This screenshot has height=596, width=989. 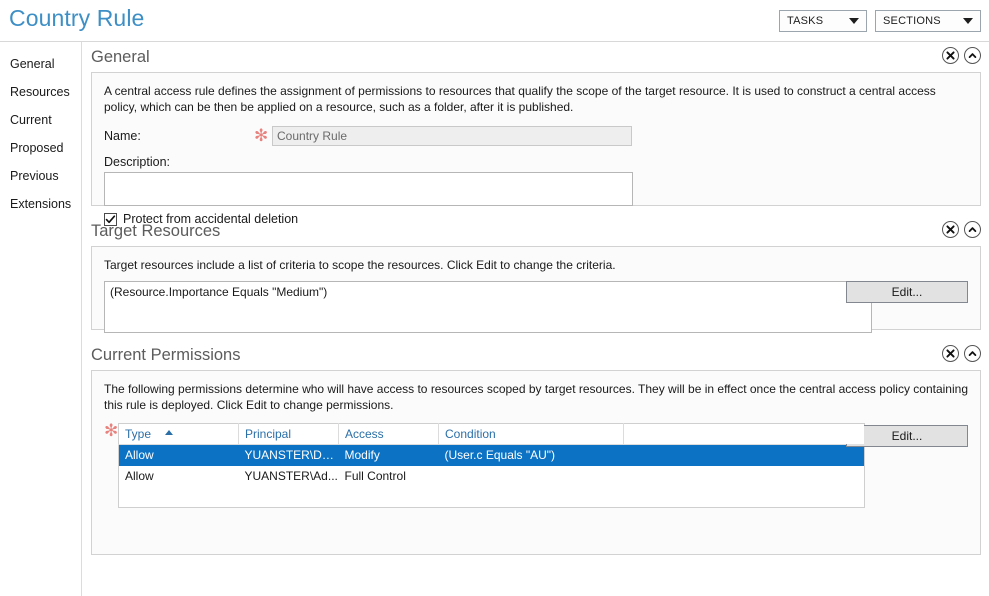 I want to click on sidebar-item-extensions: Extensions, so click(x=40, y=204).